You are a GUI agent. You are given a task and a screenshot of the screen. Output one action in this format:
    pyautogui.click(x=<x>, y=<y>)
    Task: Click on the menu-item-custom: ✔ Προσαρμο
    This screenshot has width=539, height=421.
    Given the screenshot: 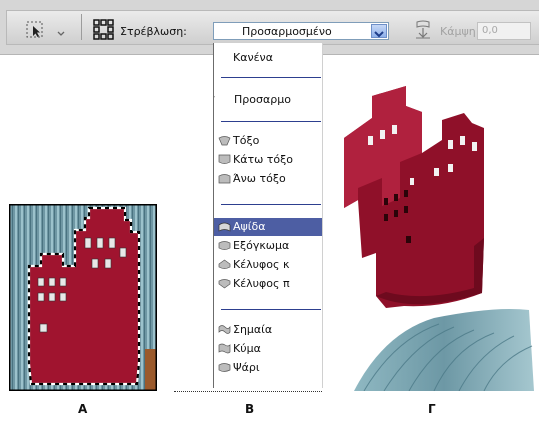 What is the action you would take?
    pyautogui.click(x=268, y=100)
    